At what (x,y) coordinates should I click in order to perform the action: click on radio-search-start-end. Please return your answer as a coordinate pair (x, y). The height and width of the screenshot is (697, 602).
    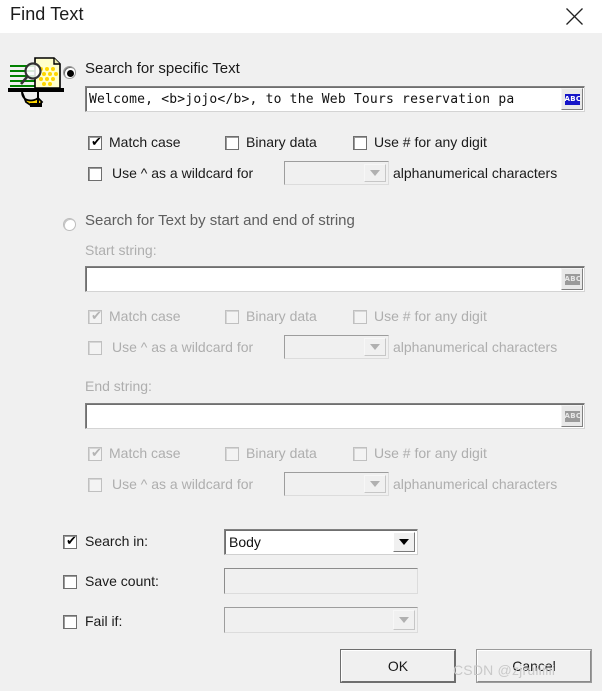
    Looking at the image, I should click on (69, 224).